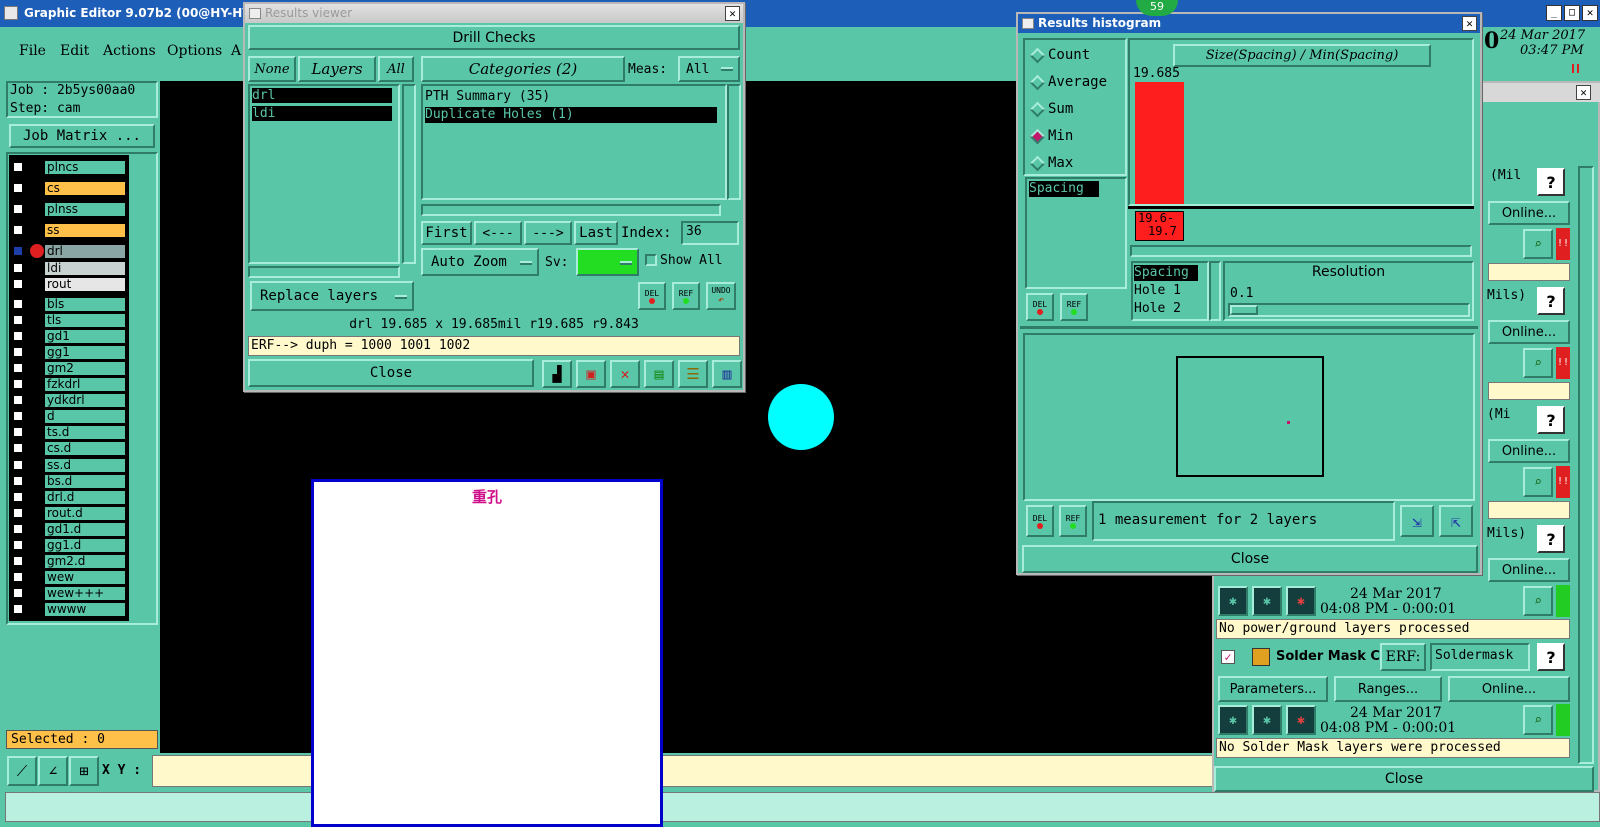  Describe the element at coordinates (1403, 657) in the screenshot. I see `erf-button: ERF:` at that location.